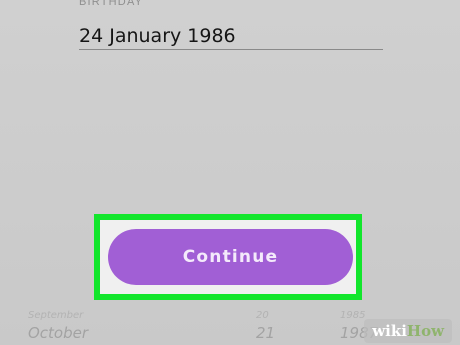 This screenshot has height=345, width=460. Describe the element at coordinates (230, 257) in the screenshot. I see `continue-button: Continue` at that location.